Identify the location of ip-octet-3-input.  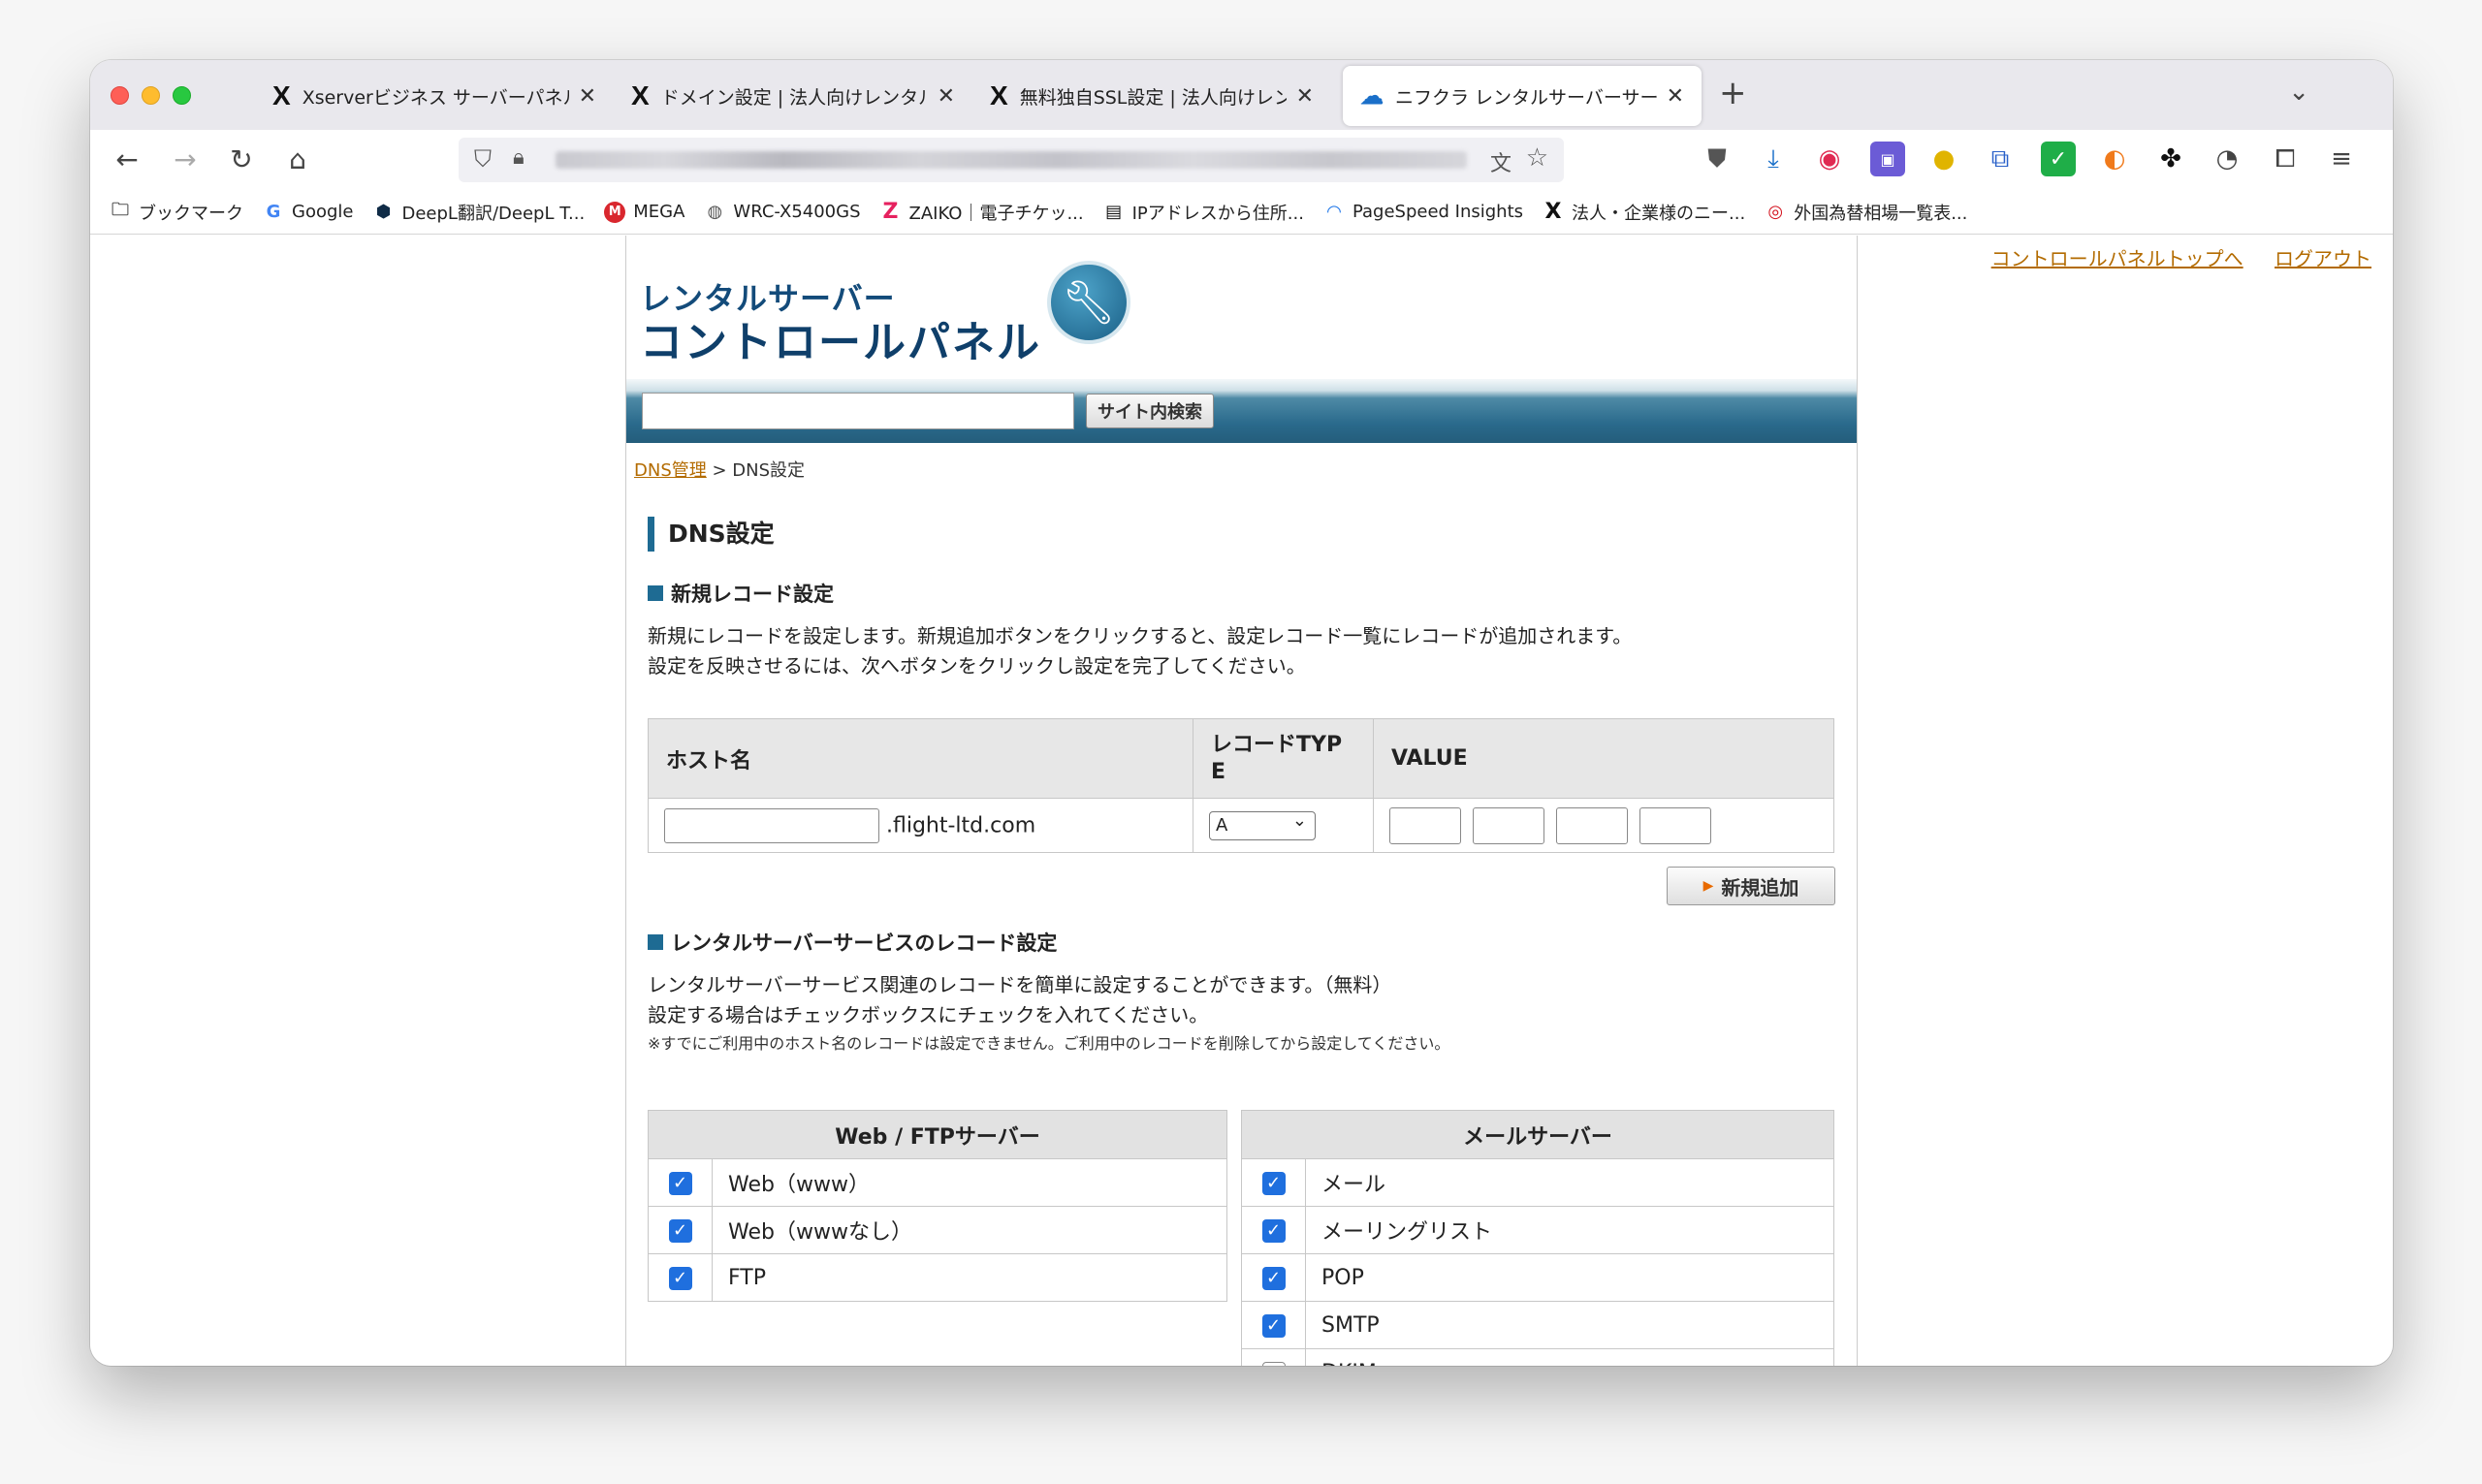
(1592, 825).